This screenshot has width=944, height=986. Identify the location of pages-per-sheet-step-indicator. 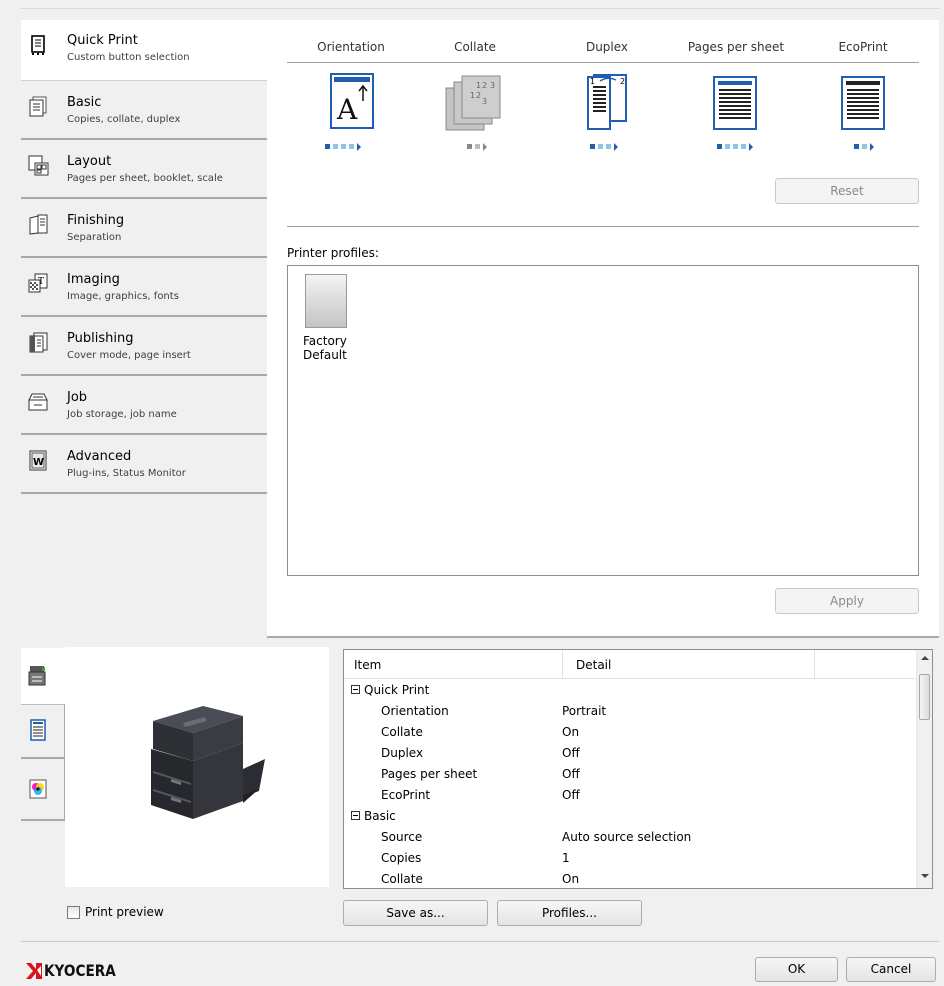
(735, 147).